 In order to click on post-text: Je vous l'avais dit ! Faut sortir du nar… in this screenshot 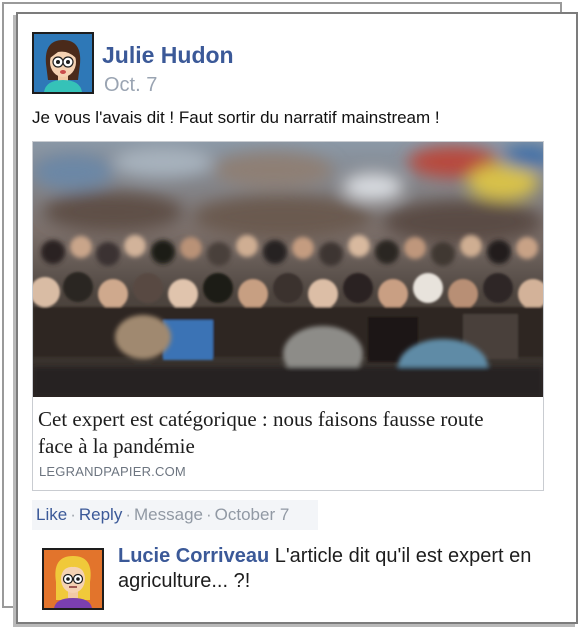, I will do `click(236, 117)`.